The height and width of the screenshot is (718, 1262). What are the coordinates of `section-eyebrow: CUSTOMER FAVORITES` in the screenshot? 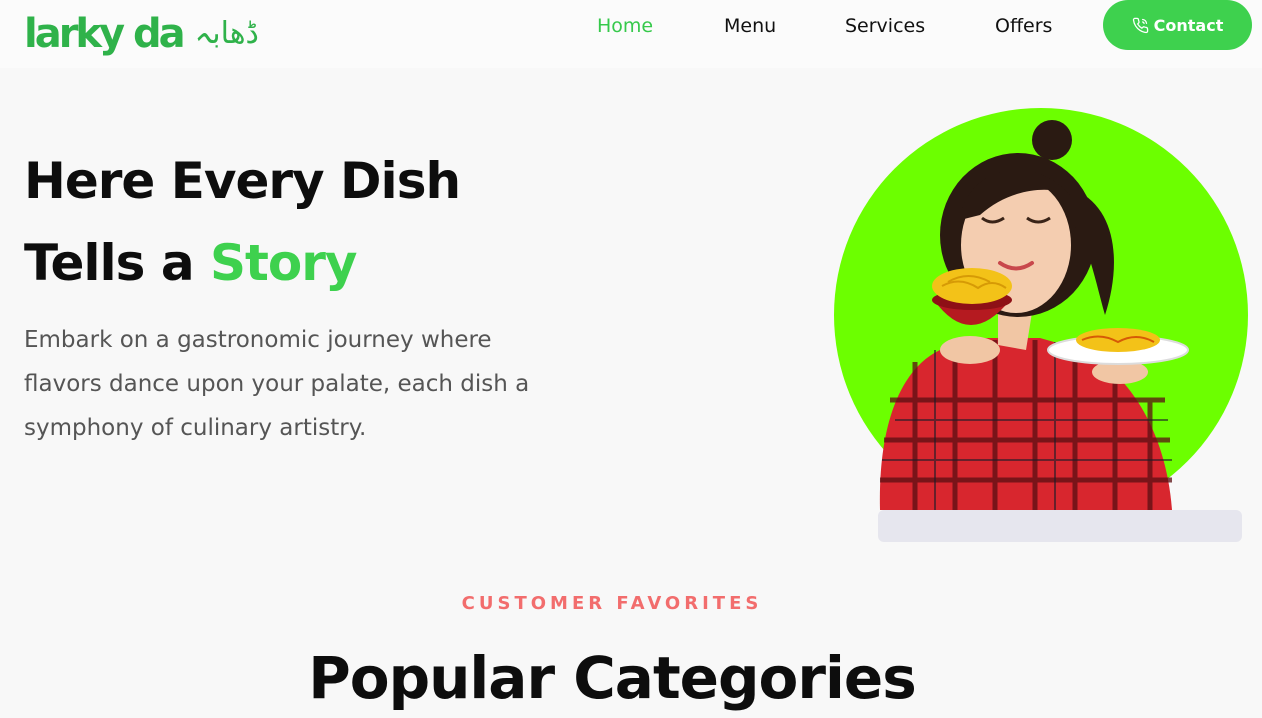 It's located at (612, 603).